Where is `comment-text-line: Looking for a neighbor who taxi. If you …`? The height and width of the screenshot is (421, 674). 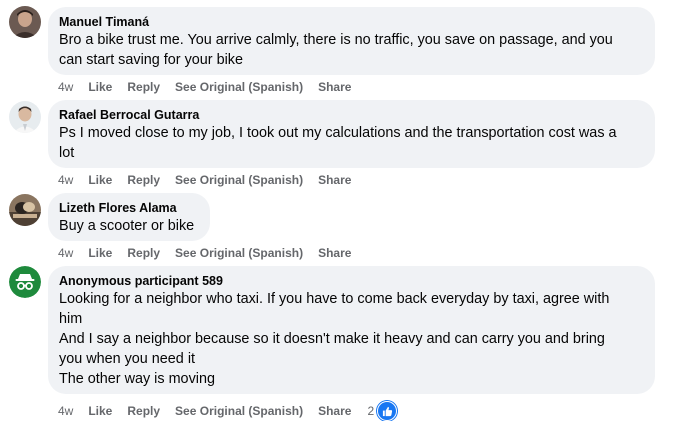
comment-text-line: Looking for a neighbor who taxi. If you … is located at coordinates (334, 299).